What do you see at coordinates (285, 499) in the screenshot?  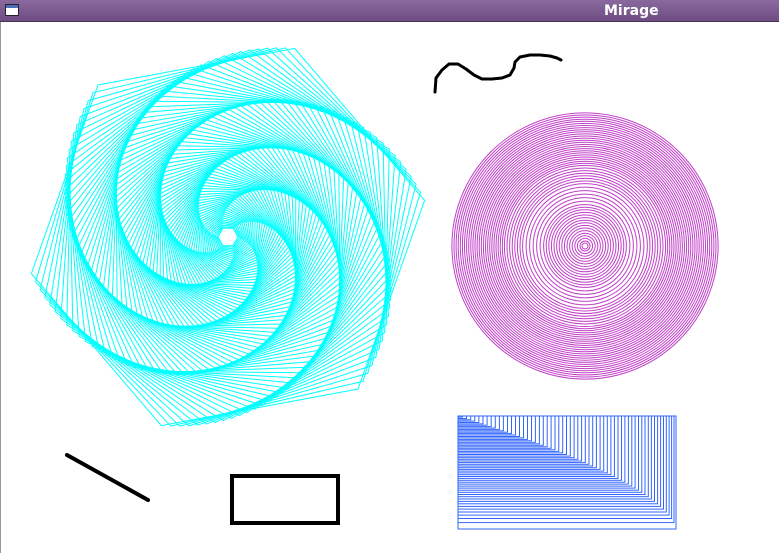 I see `outlined-rectangle` at bounding box center [285, 499].